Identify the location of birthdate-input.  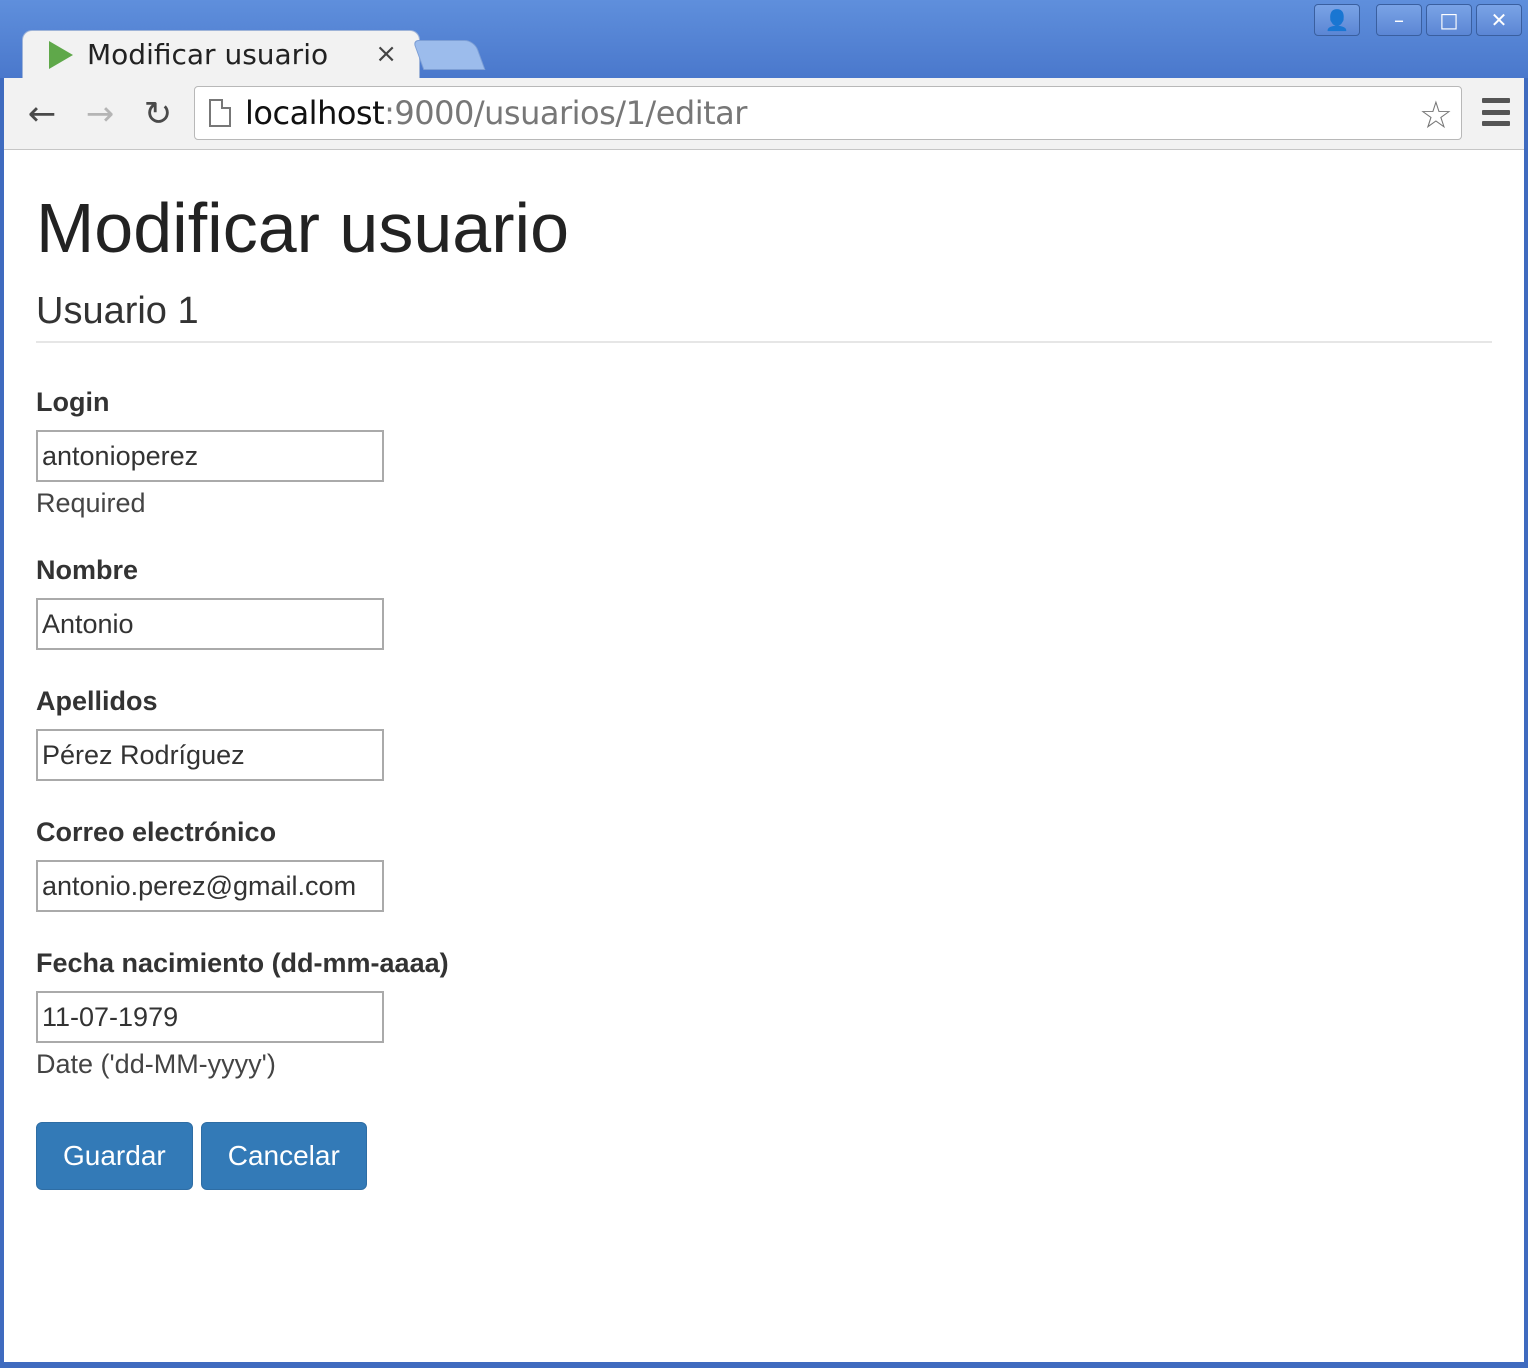
(210, 1017).